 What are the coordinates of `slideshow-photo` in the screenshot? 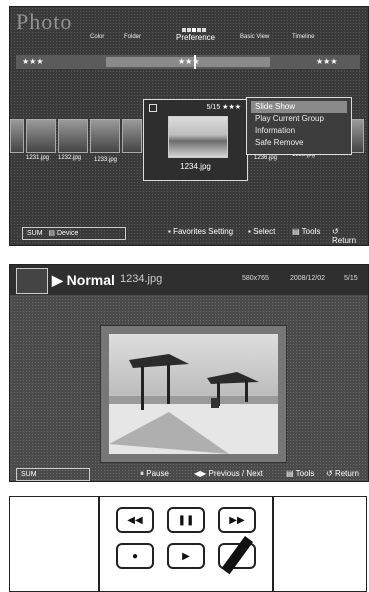 It's located at (193, 394).